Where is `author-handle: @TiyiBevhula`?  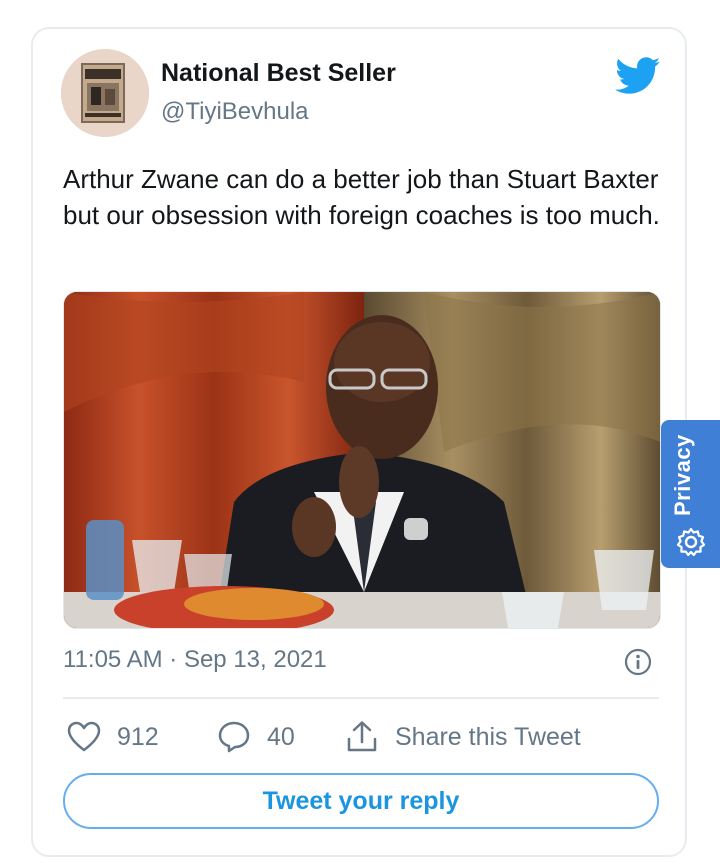 author-handle: @TiyiBevhula is located at coordinates (235, 112).